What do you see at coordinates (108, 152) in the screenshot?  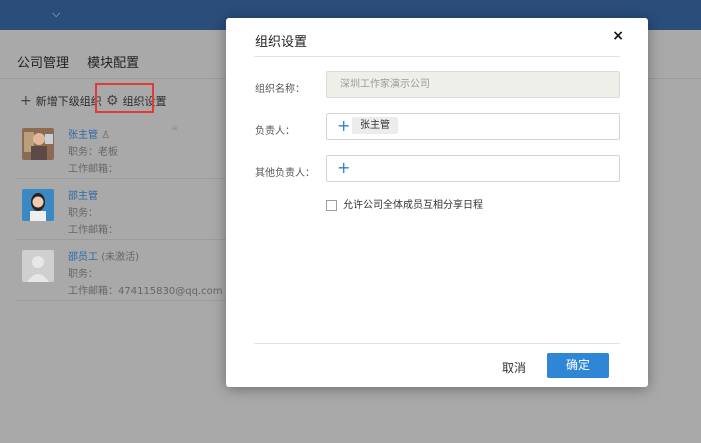 I see `role-value: 老板` at bounding box center [108, 152].